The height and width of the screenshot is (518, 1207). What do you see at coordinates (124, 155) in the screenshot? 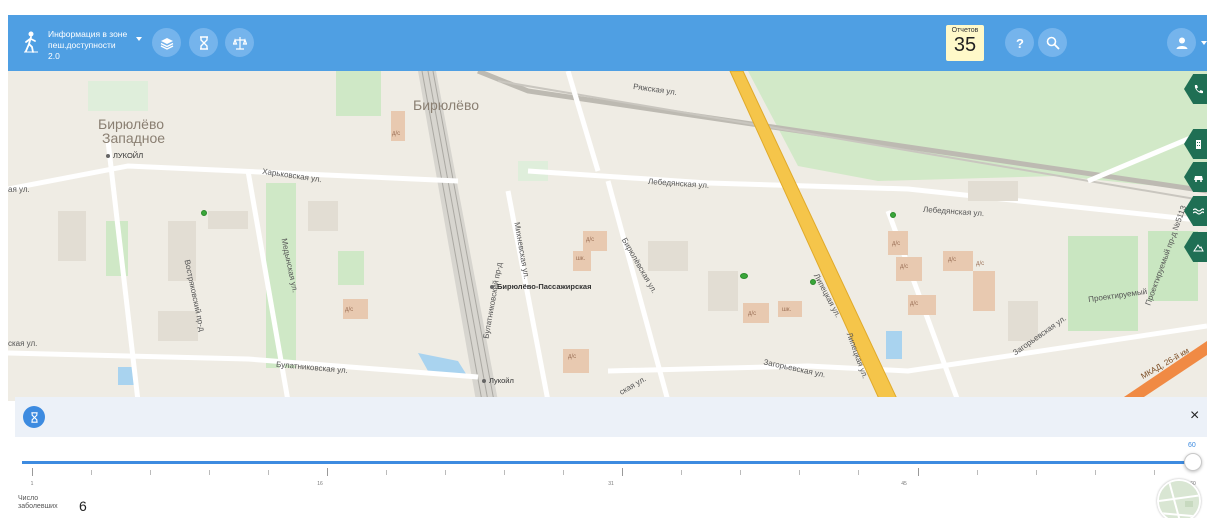
I see `poi-gas-station: ЛУКОЙЛ` at bounding box center [124, 155].